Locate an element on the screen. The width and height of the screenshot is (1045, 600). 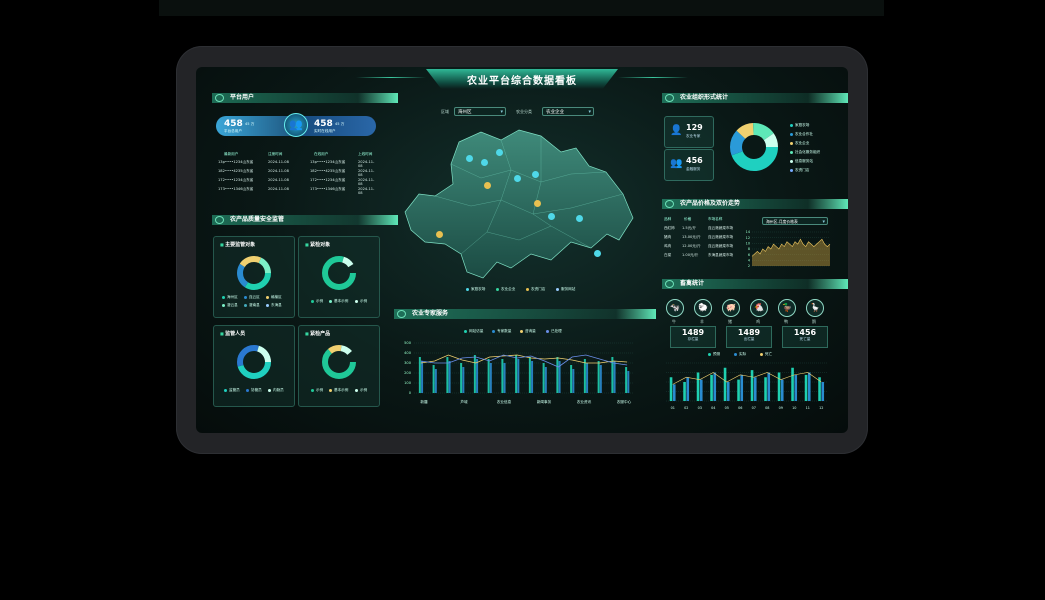
y-tick-label: 200 is located at coordinates (408, 373).